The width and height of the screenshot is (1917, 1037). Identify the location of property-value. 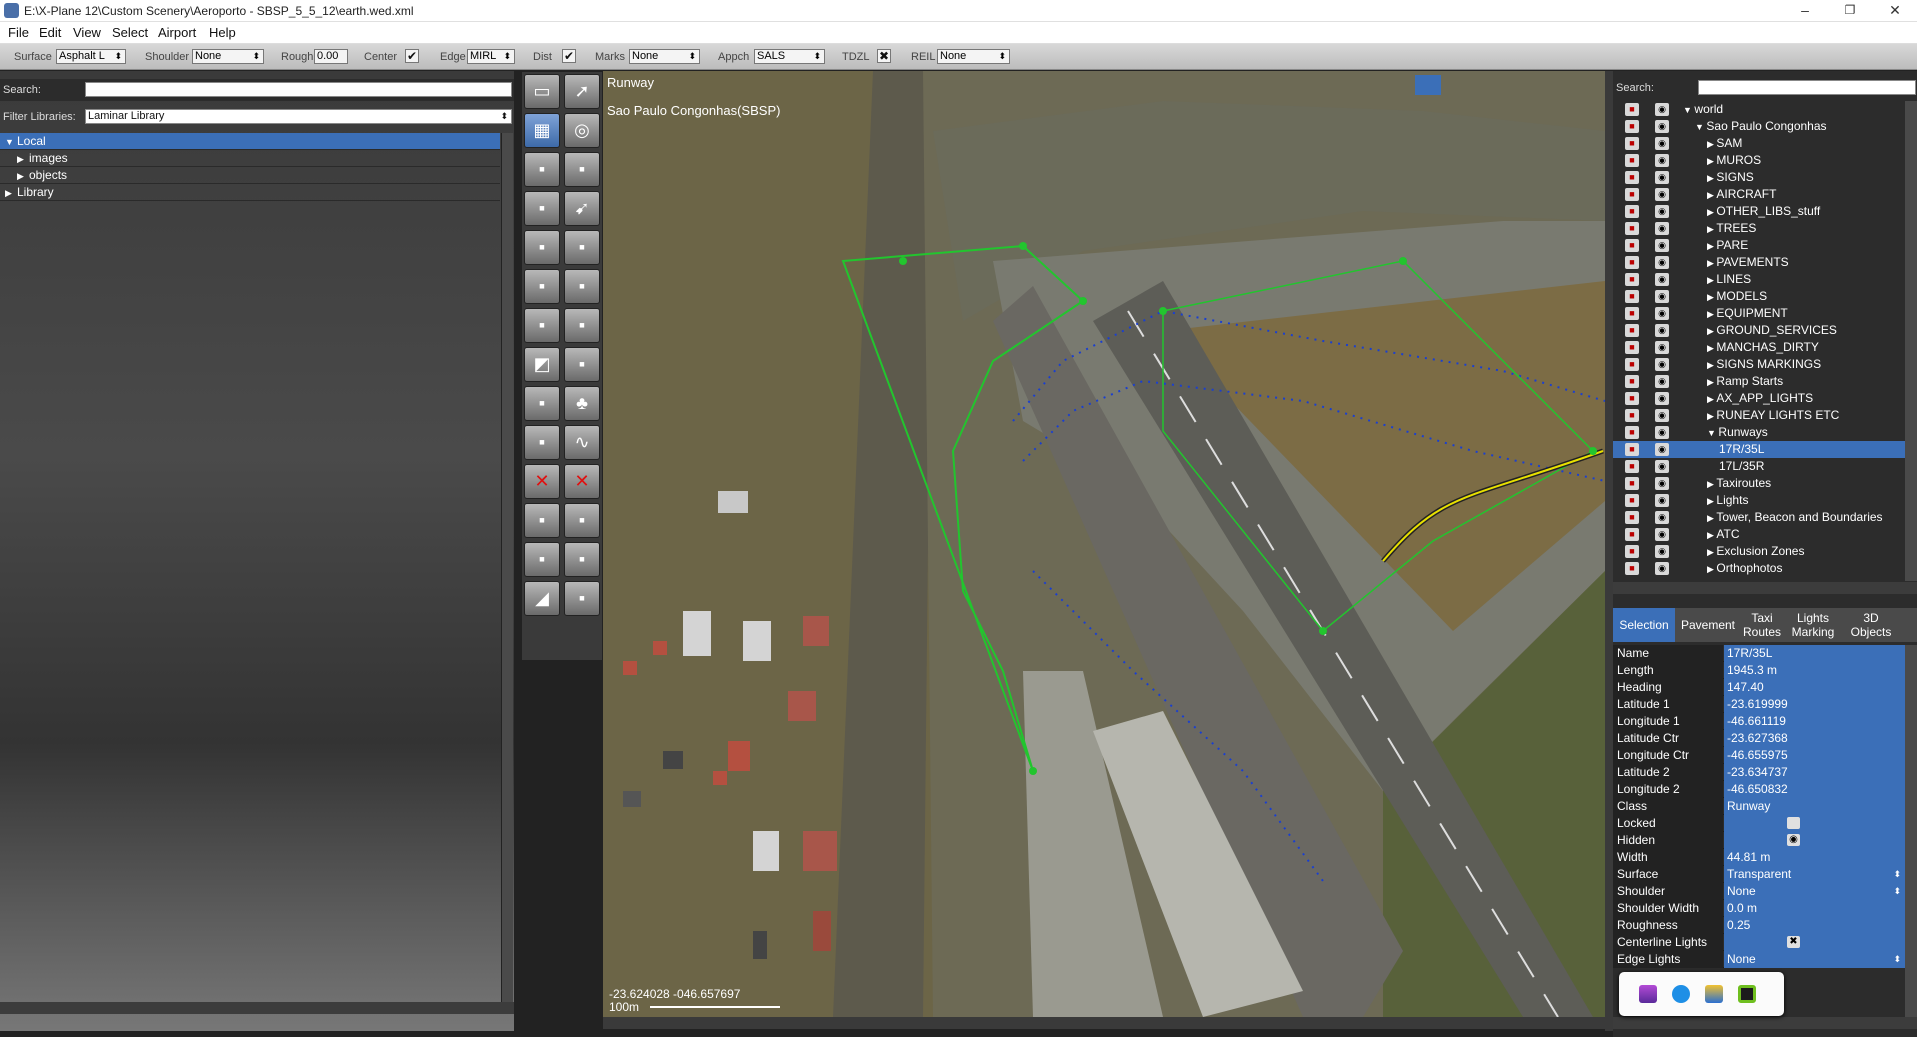
(1814, 823).